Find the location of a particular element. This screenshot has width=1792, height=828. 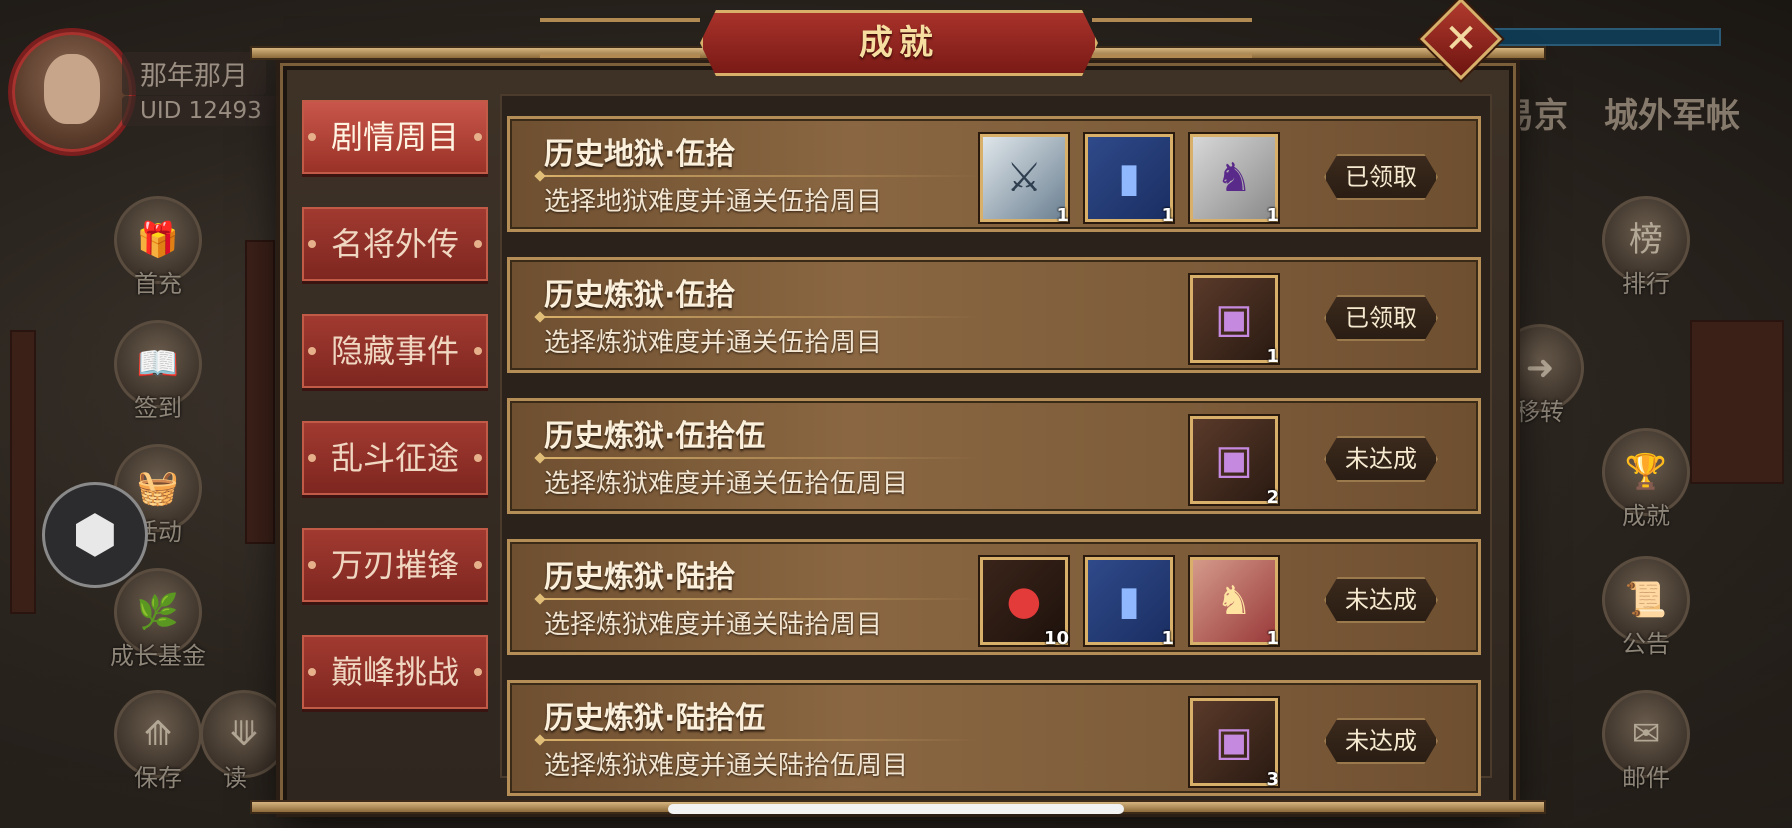

achievement-row: 历史炼狱·陆拾伍 选择炼狱难度并通关陆拾伍周目 ▣ 3 未达成 is located at coordinates (994, 738).